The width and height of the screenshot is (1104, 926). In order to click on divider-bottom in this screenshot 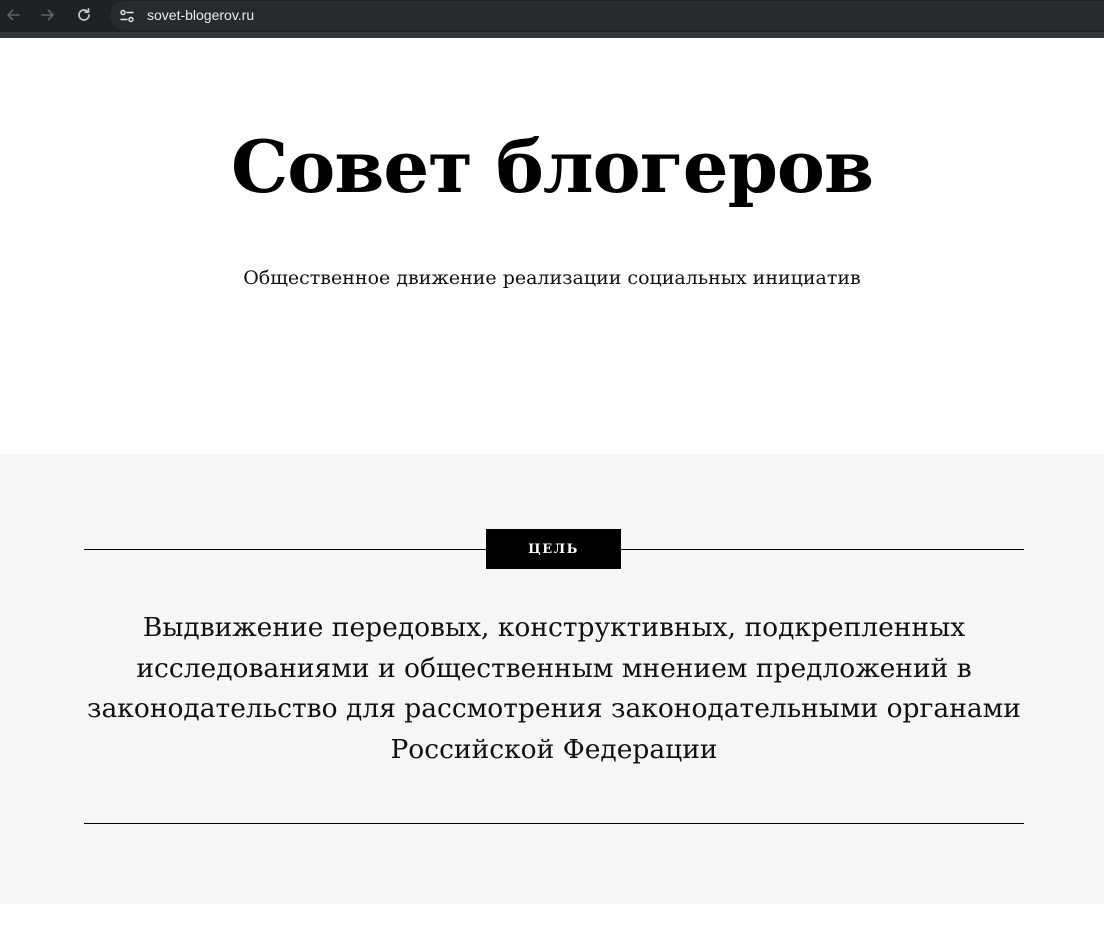, I will do `click(554, 823)`.